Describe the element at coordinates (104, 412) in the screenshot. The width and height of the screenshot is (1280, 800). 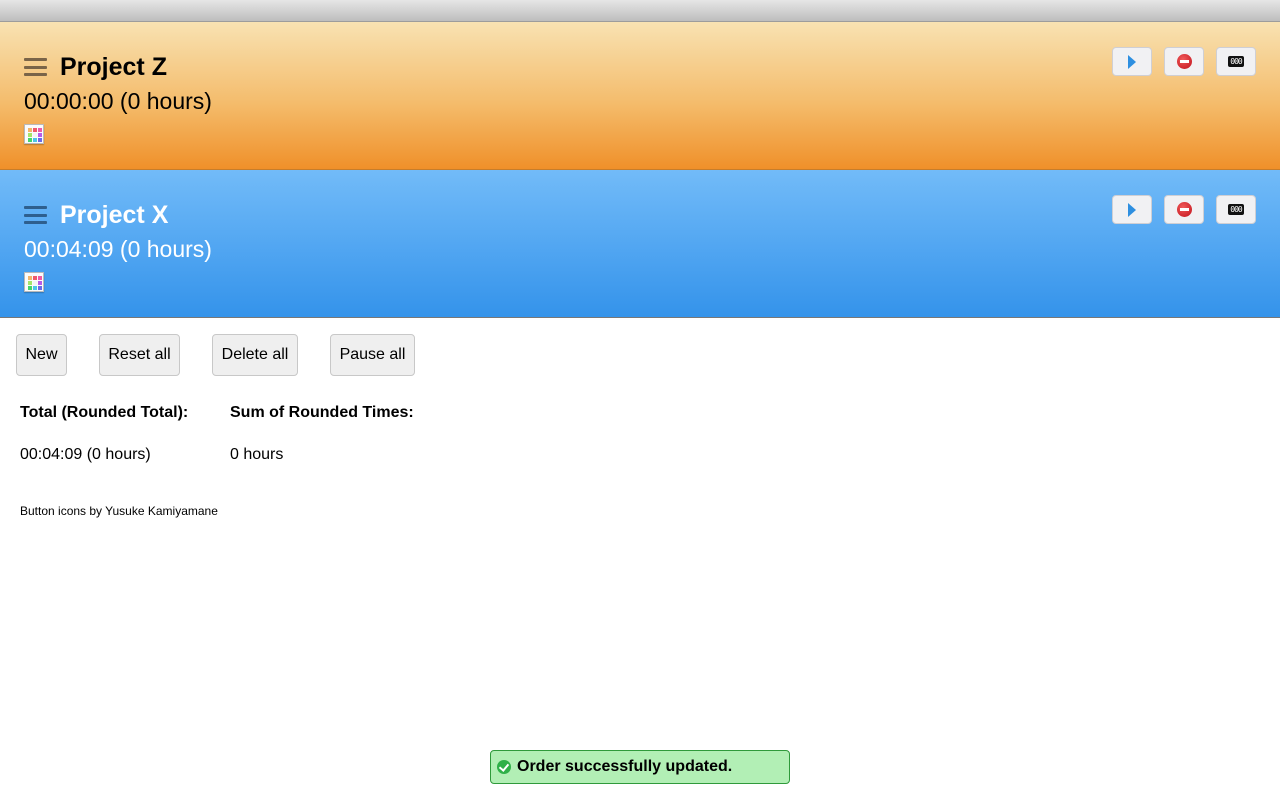
I see `total-header: Total (Rounded Total):` at that location.